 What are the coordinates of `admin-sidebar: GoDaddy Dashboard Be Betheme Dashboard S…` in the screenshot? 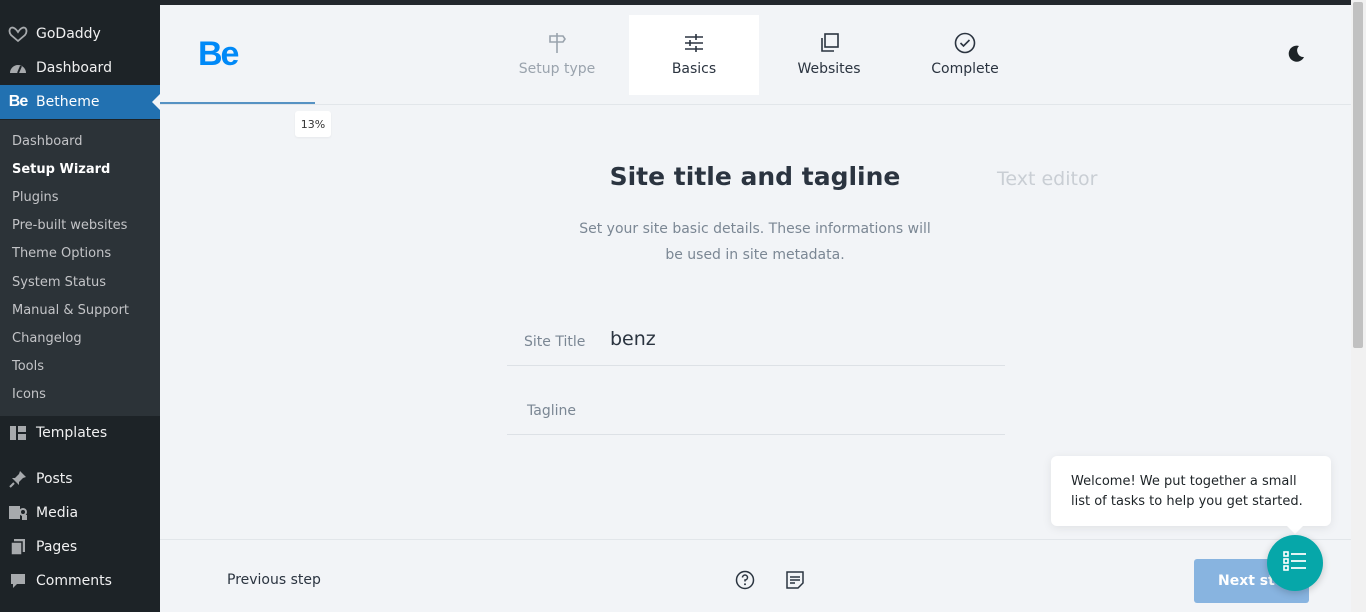 It's located at (80, 306).